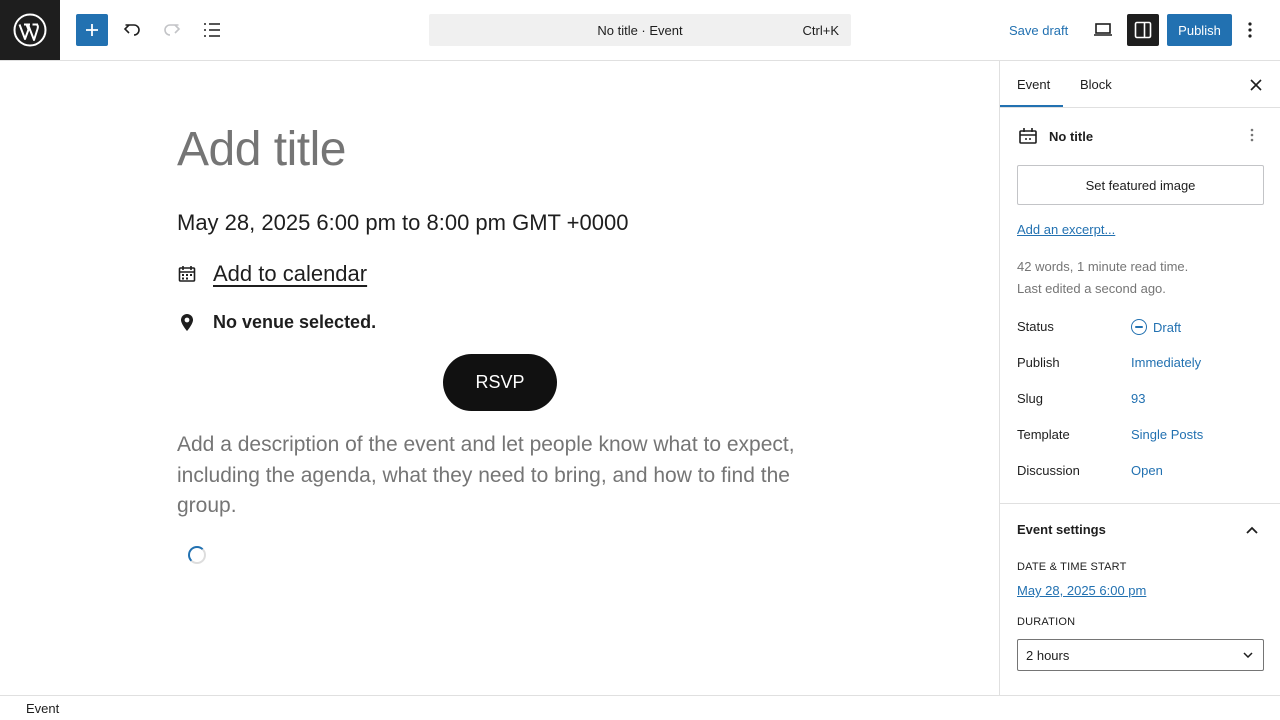  I want to click on breadcrumb-item: Event, so click(42, 708).